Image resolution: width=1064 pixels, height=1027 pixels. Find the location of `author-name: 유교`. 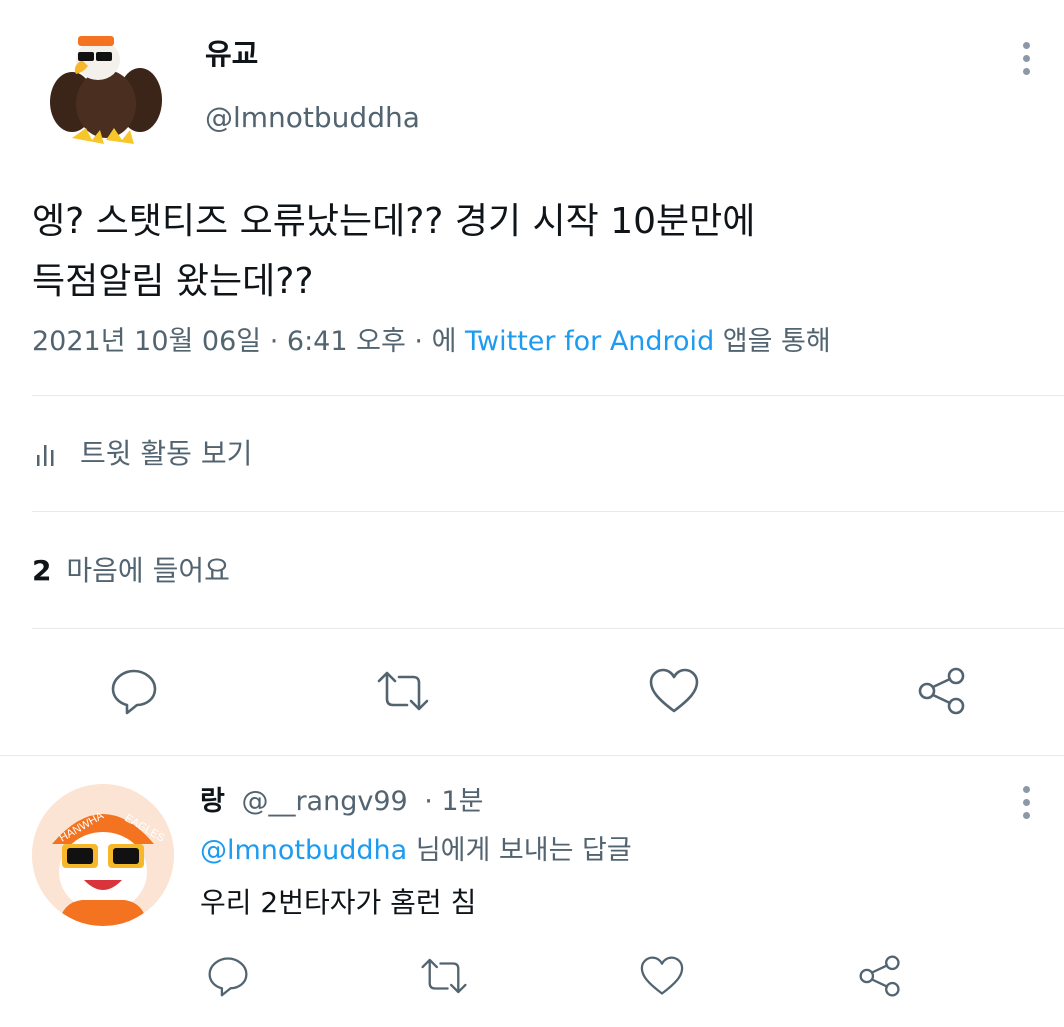

author-name: 유교 is located at coordinates (231, 54).